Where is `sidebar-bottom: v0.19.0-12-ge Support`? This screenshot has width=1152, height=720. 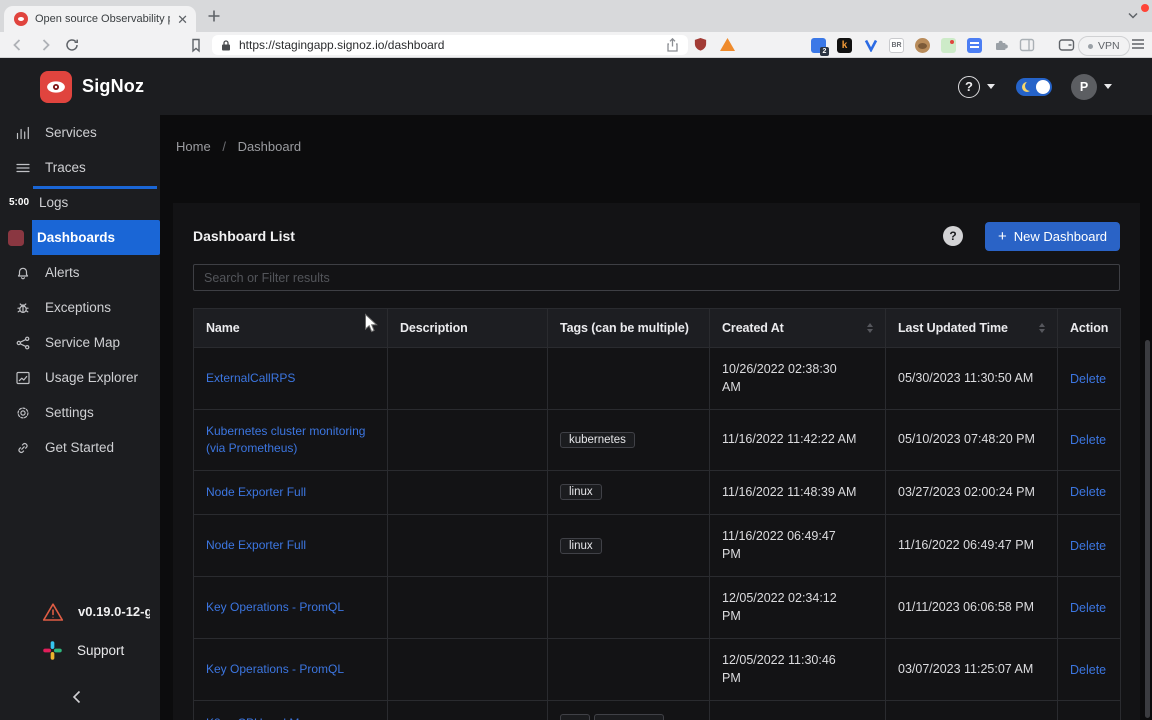
sidebar-bottom: v0.19.0-12-ge Support is located at coordinates (80, 656).